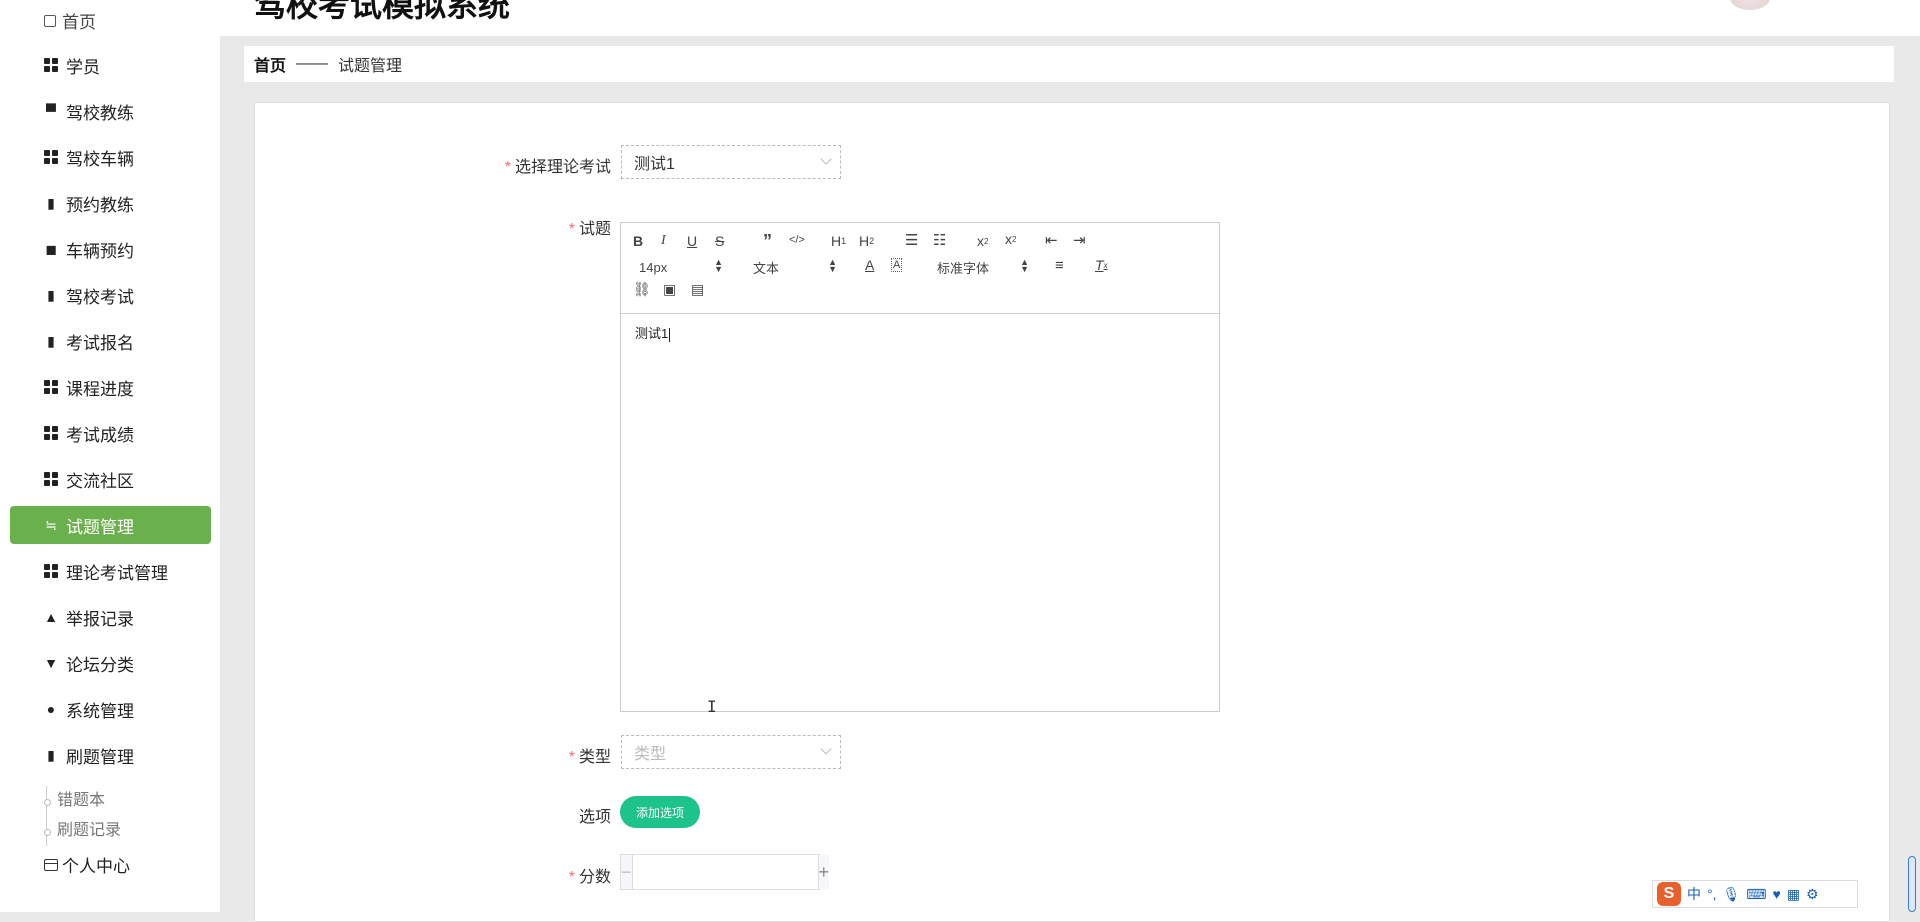 This screenshot has height=922, width=1920. What do you see at coordinates (110, 755) in the screenshot?
I see `sidebar-item-15: ▮ 刷题管理` at bounding box center [110, 755].